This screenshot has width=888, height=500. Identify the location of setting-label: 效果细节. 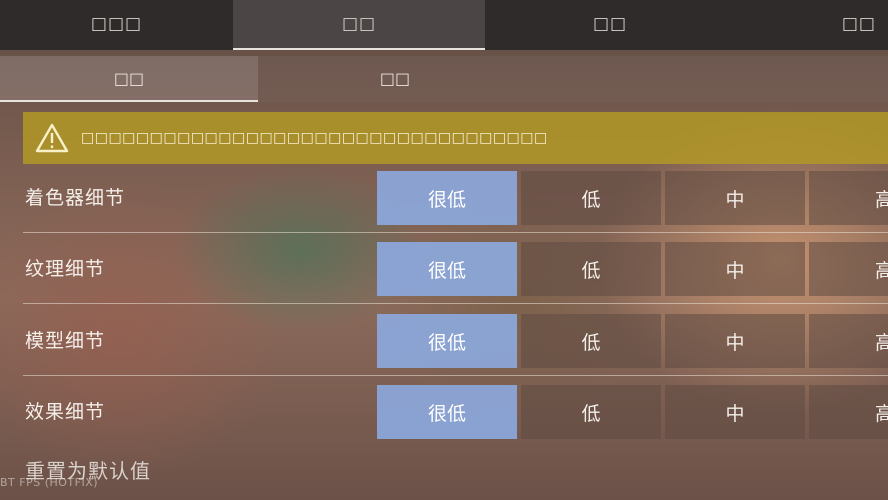
(65, 412).